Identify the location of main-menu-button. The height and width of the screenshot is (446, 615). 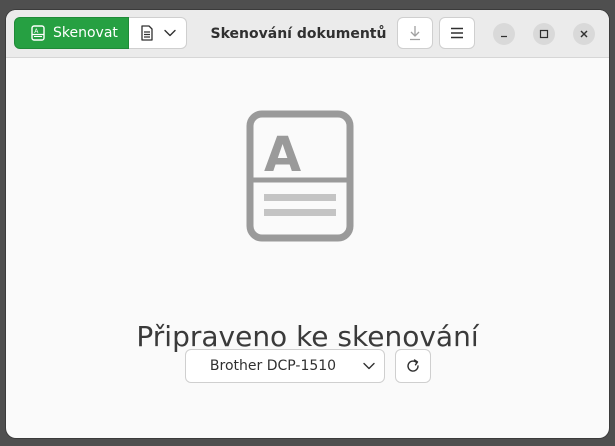
(457, 33).